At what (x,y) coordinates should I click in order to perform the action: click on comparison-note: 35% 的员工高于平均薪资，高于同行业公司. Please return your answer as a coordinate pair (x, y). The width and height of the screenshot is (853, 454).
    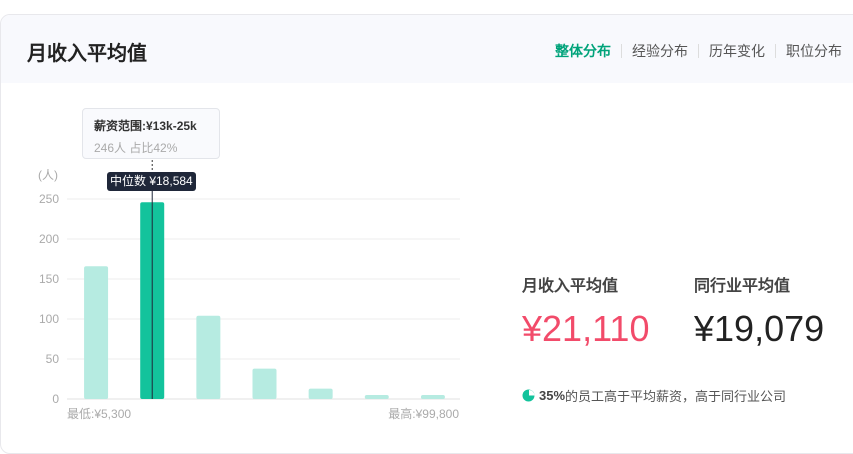
    Looking at the image, I should click on (654, 395).